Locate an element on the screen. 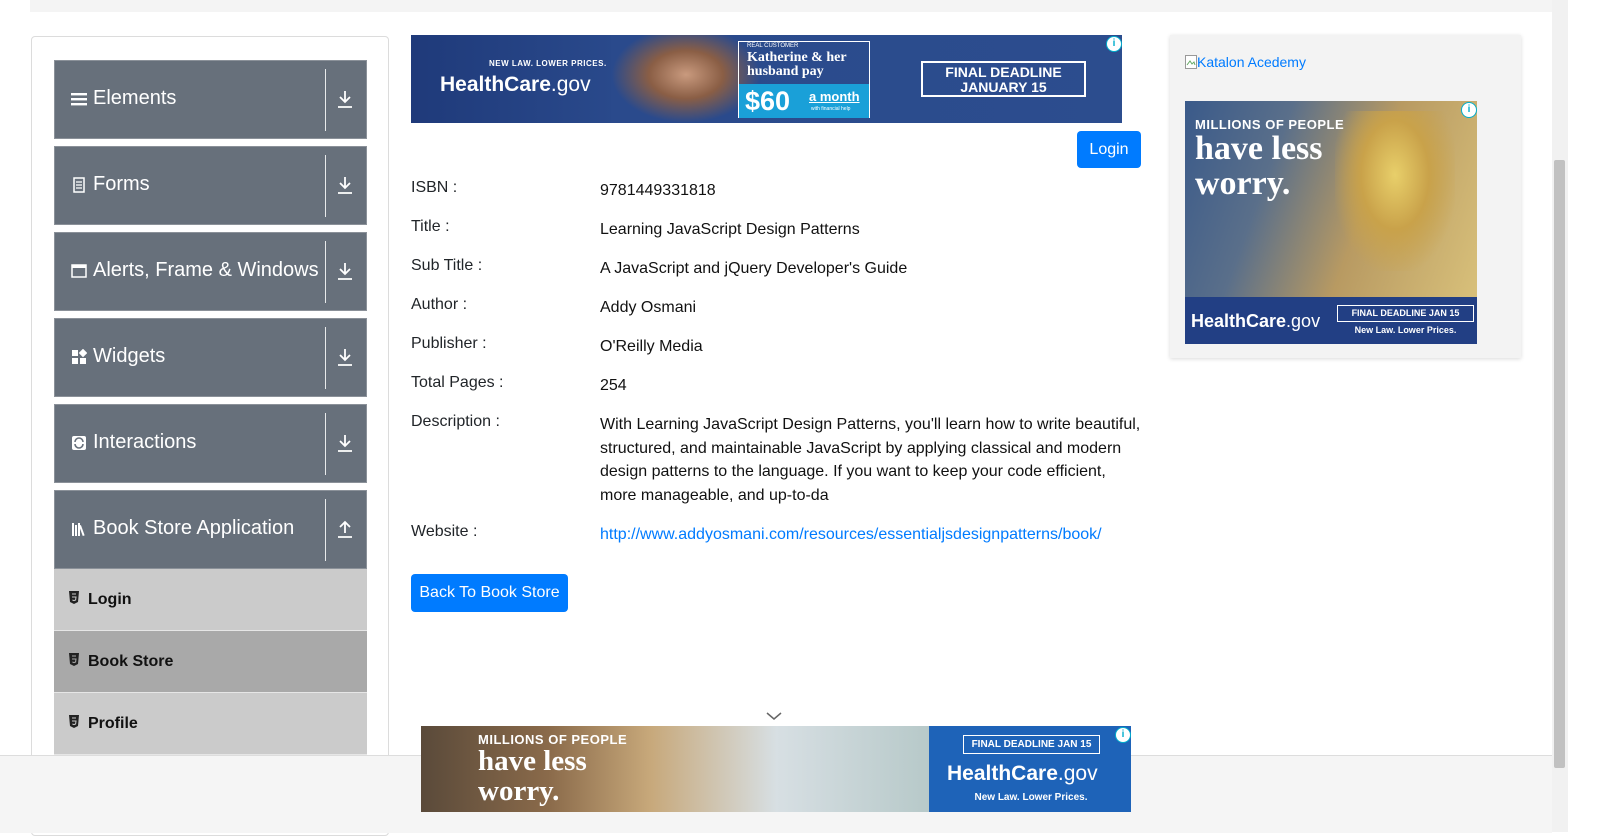 This screenshot has height=836, width=1604. widgets-icon is located at coordinates (79, 356).